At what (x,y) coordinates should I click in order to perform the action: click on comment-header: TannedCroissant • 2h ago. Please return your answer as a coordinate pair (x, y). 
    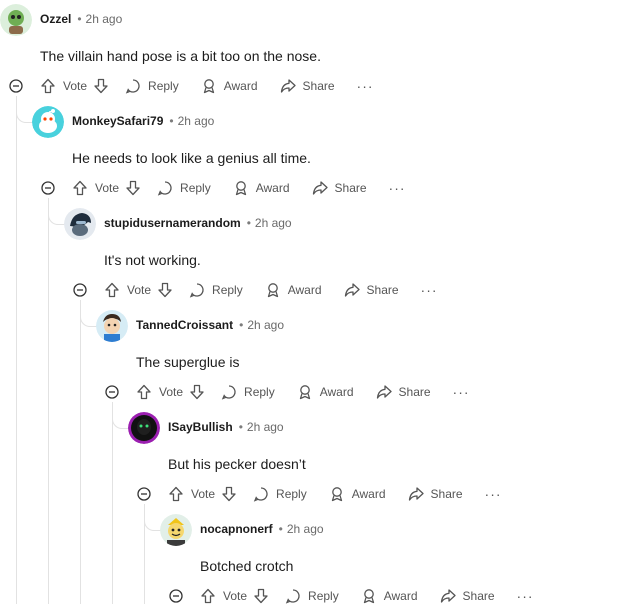
    Looking at the image, I should click on (210, 325).